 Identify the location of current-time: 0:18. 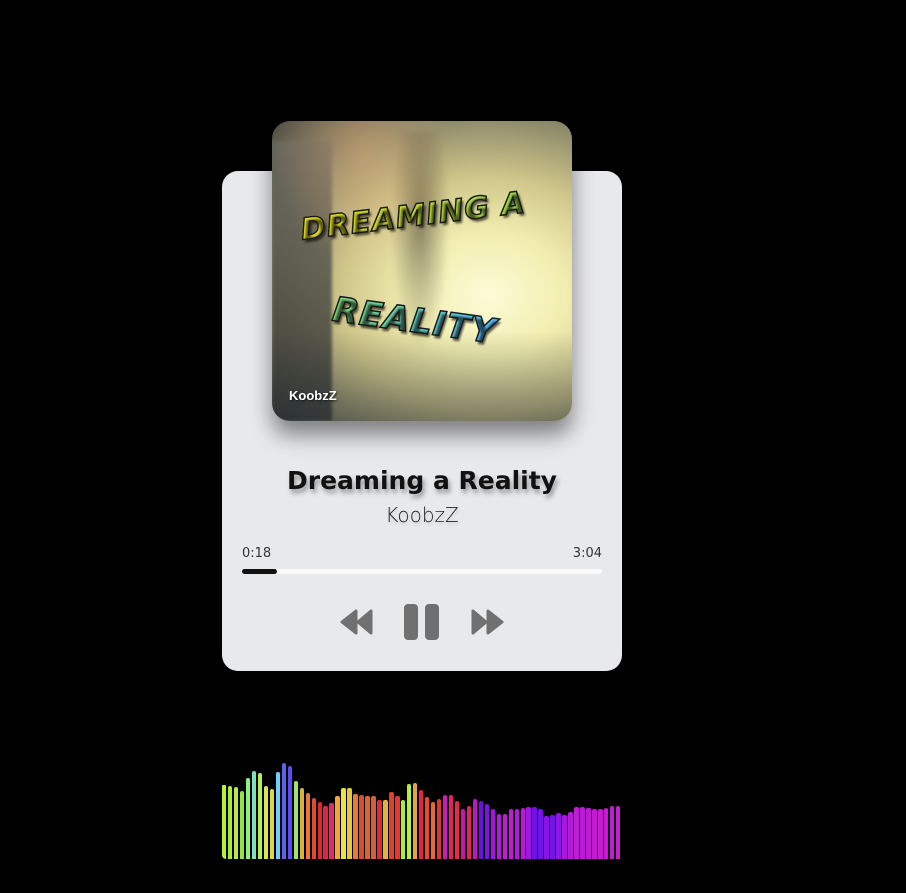
(257, 553).